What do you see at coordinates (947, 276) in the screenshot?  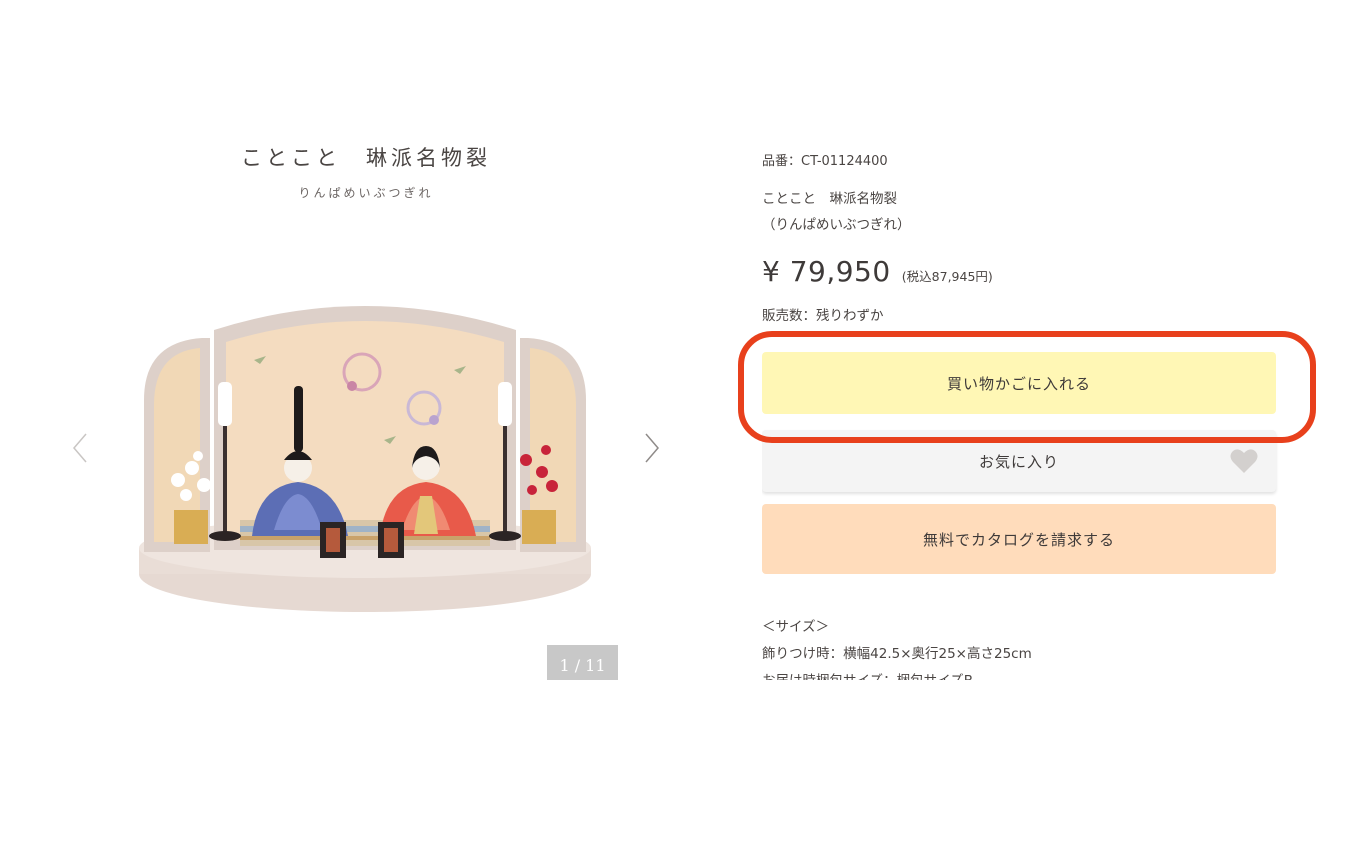 I see `product-tax-price: (税込87,945円)` at bounding box center [947, 276].